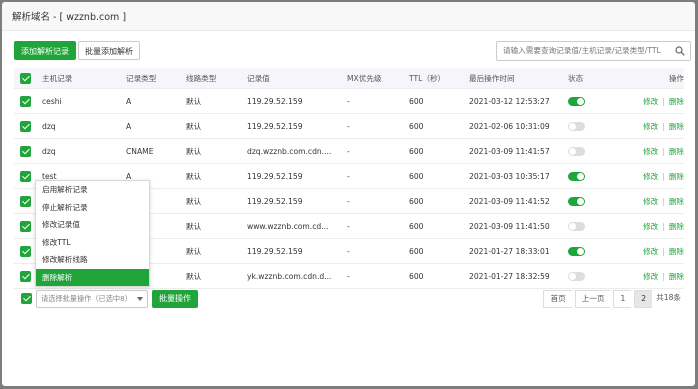  What do you see at coordinates (518, 176) in the screenshot?
I see `cell-time: 2021-03-03 10:35:17` at bounding box center [518, 176].